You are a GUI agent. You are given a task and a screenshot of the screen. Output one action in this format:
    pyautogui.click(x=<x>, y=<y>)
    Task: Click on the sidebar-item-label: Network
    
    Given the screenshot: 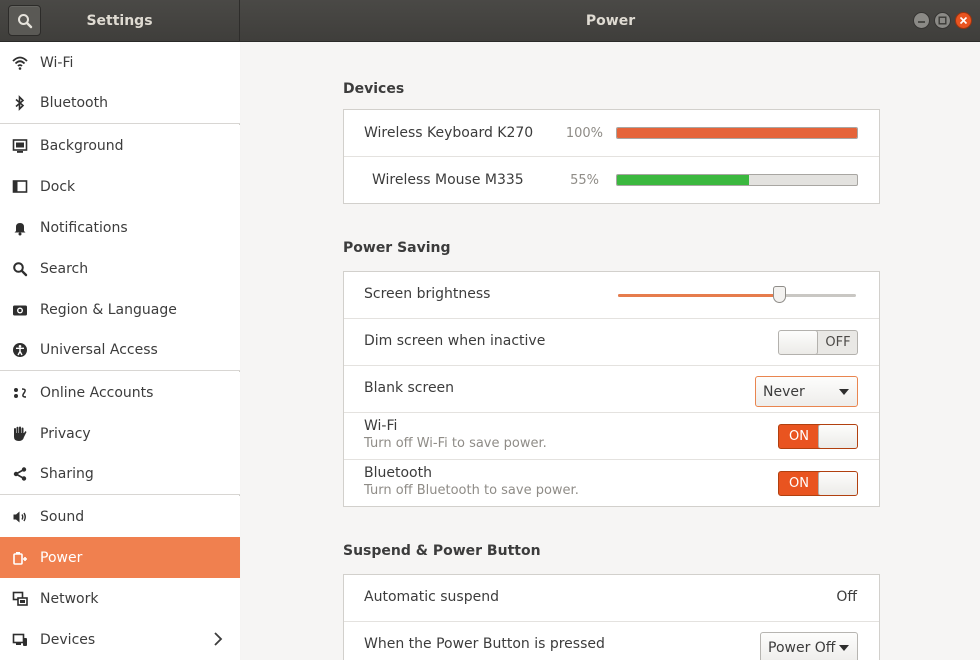 What is the action you would take?
    pyautogui.click(x=69, y=598)
    